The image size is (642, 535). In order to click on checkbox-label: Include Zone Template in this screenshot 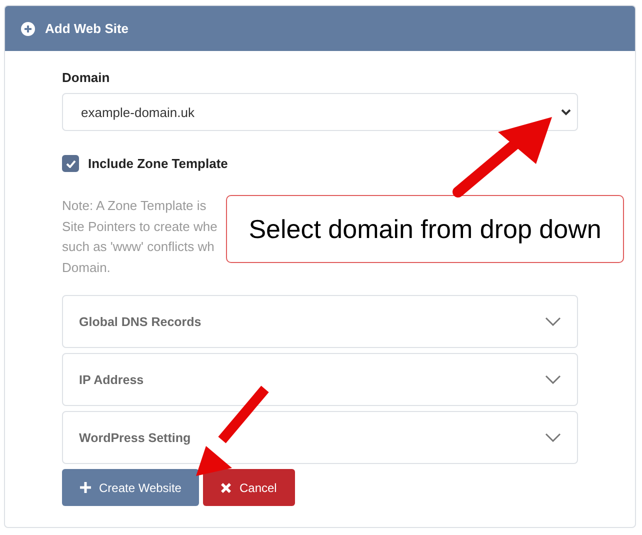, I will do `click(158, 163)`.